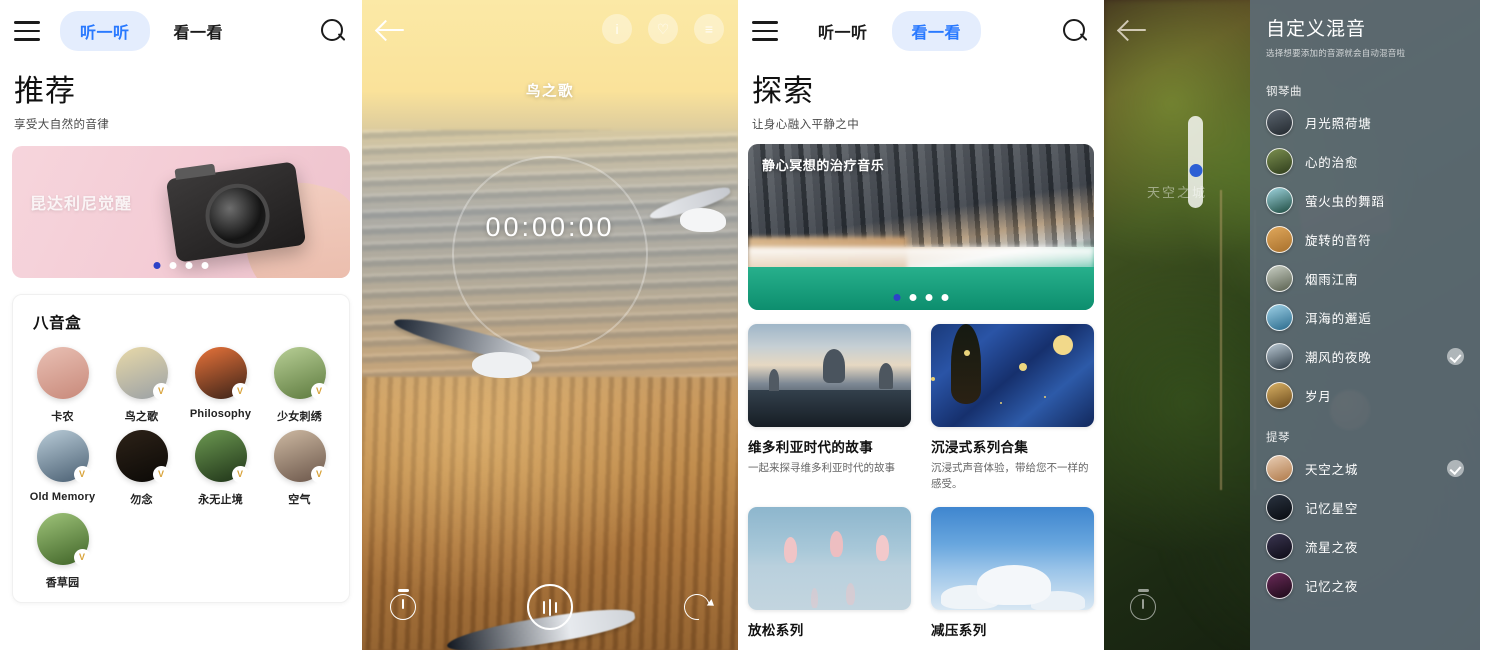 The height and width of the screenshot is (650, 1500). What do you see at coordinates (181, 212) in the screenshot?
I see `carousel-banner: 昆达利尼觉醒` at bounding box center [181, 212].